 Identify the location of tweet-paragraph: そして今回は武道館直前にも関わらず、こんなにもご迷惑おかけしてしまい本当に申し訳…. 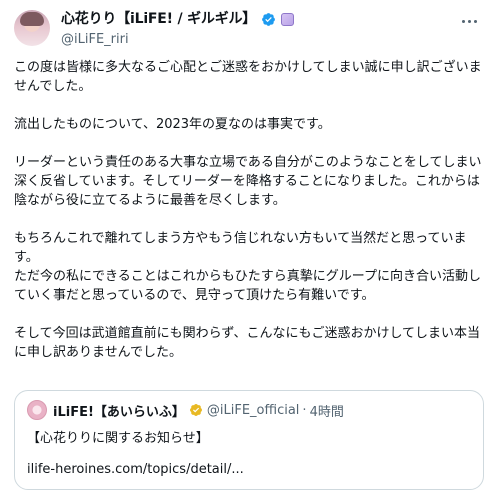
(247, 343).